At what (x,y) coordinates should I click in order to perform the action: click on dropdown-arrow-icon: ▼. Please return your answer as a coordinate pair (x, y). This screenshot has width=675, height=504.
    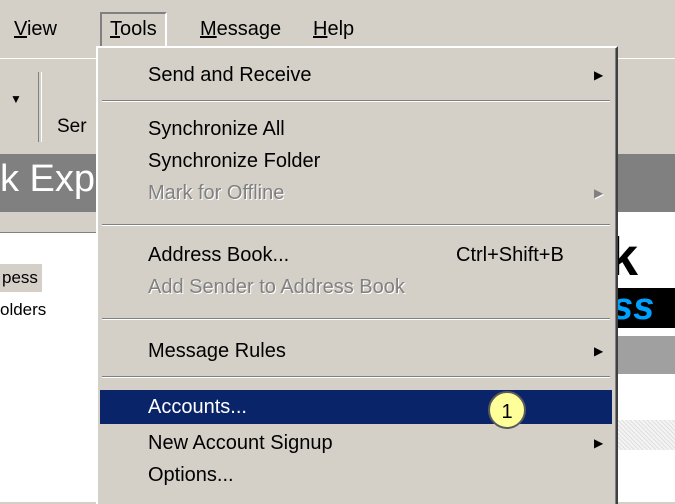
    Looking at the image, I should click on (16, 99).